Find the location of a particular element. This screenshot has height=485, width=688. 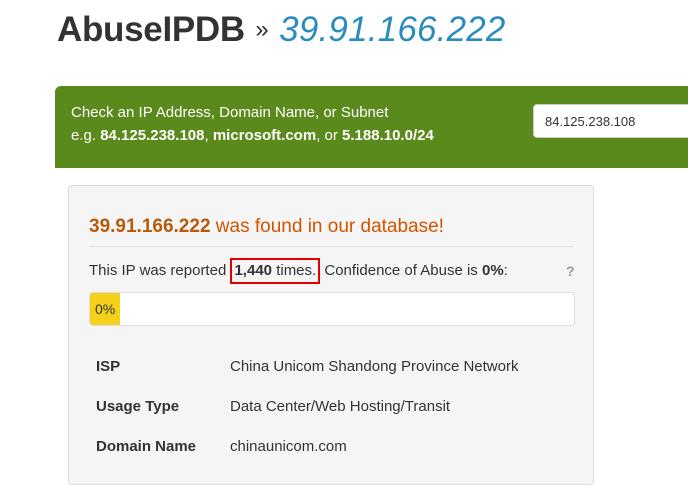

search-input is located at coordinates (610, 121).